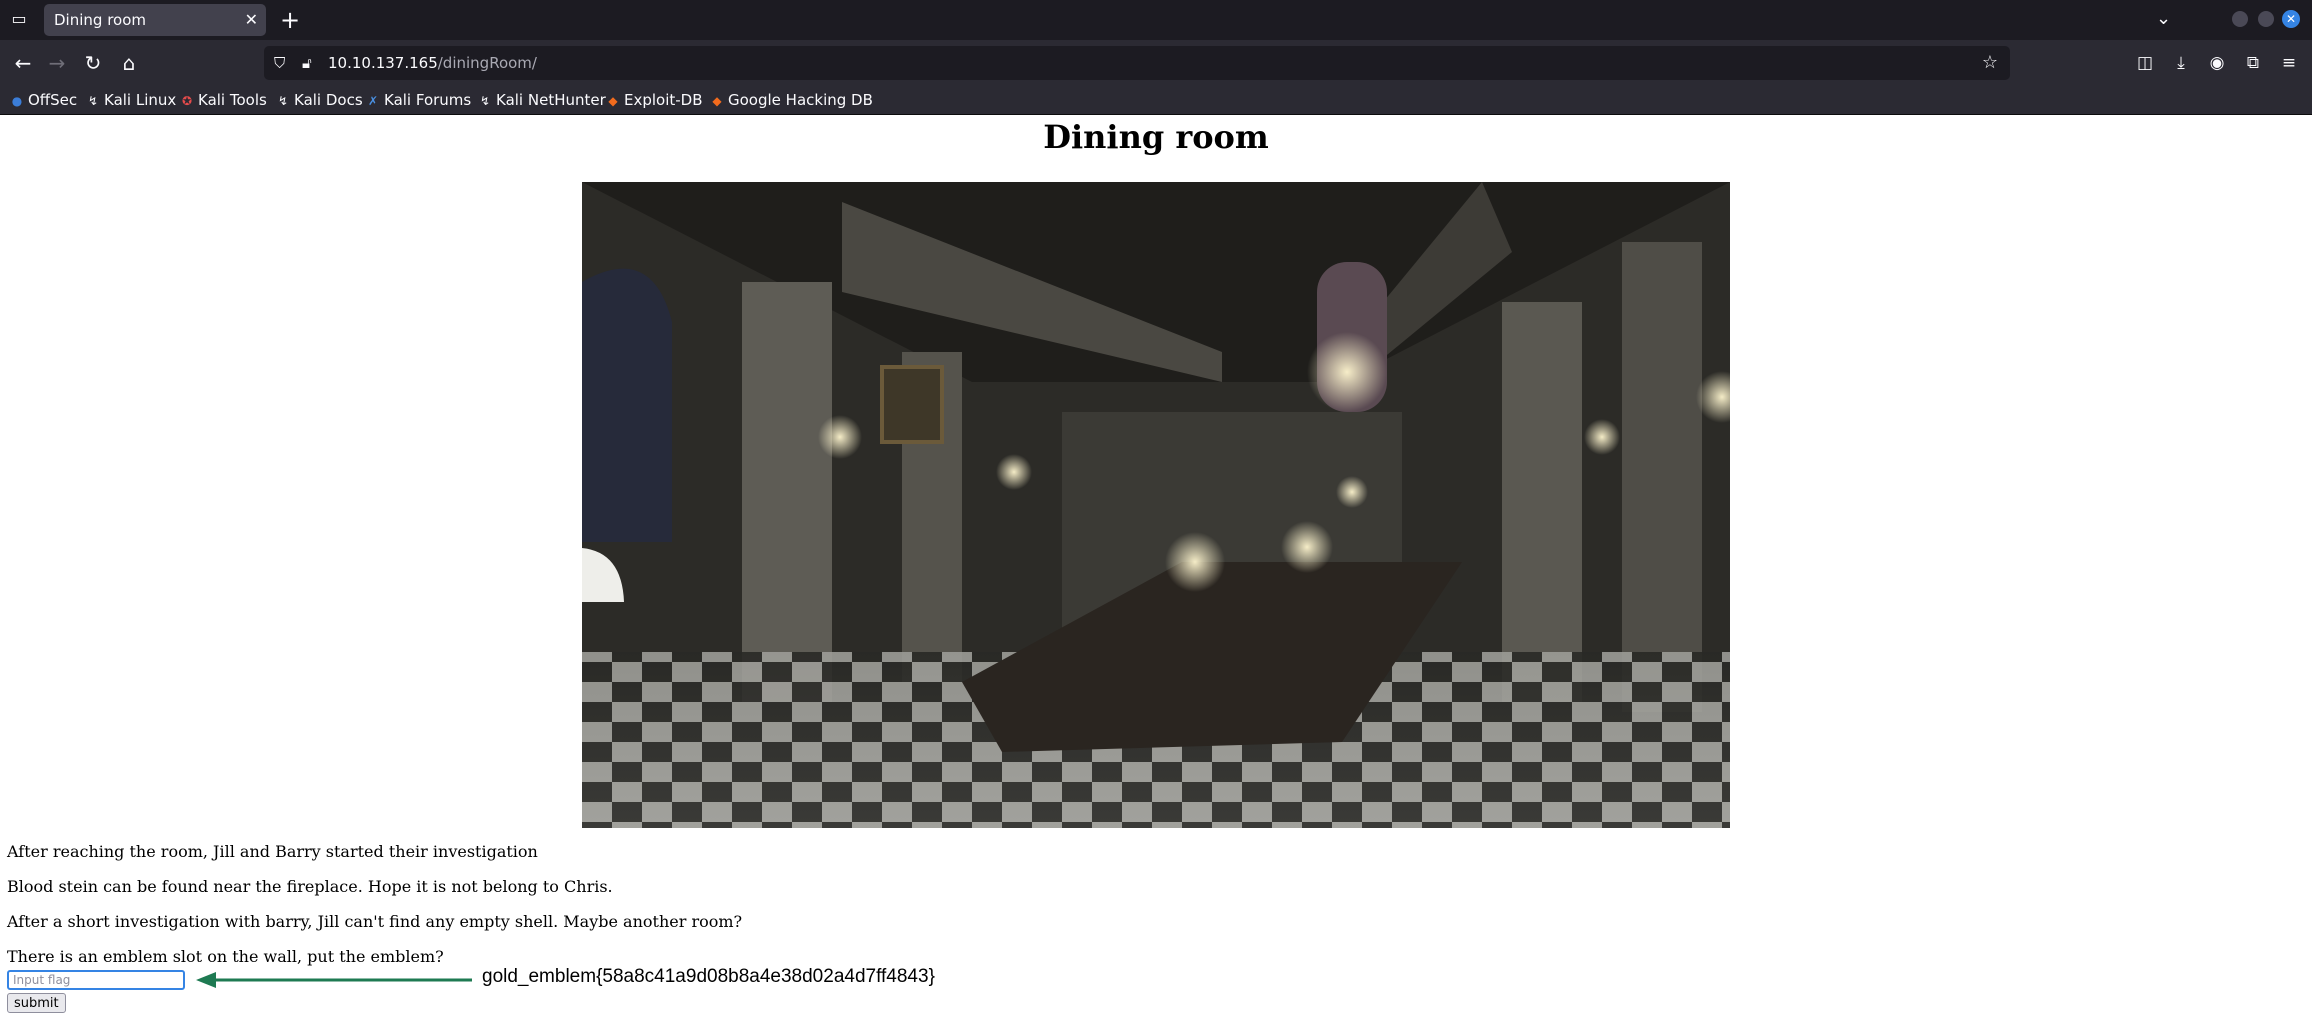 This screenshot has height=1018, width=2312. Describe the element at coordinates (290, 20) in the screenshot. I see `new-tab-icon: +` at that location.